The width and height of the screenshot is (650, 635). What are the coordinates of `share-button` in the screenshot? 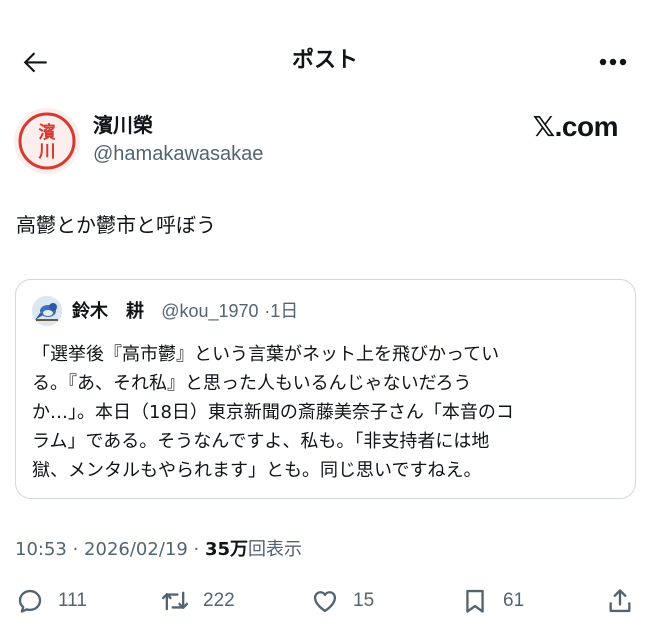 It's located at (620, 601).